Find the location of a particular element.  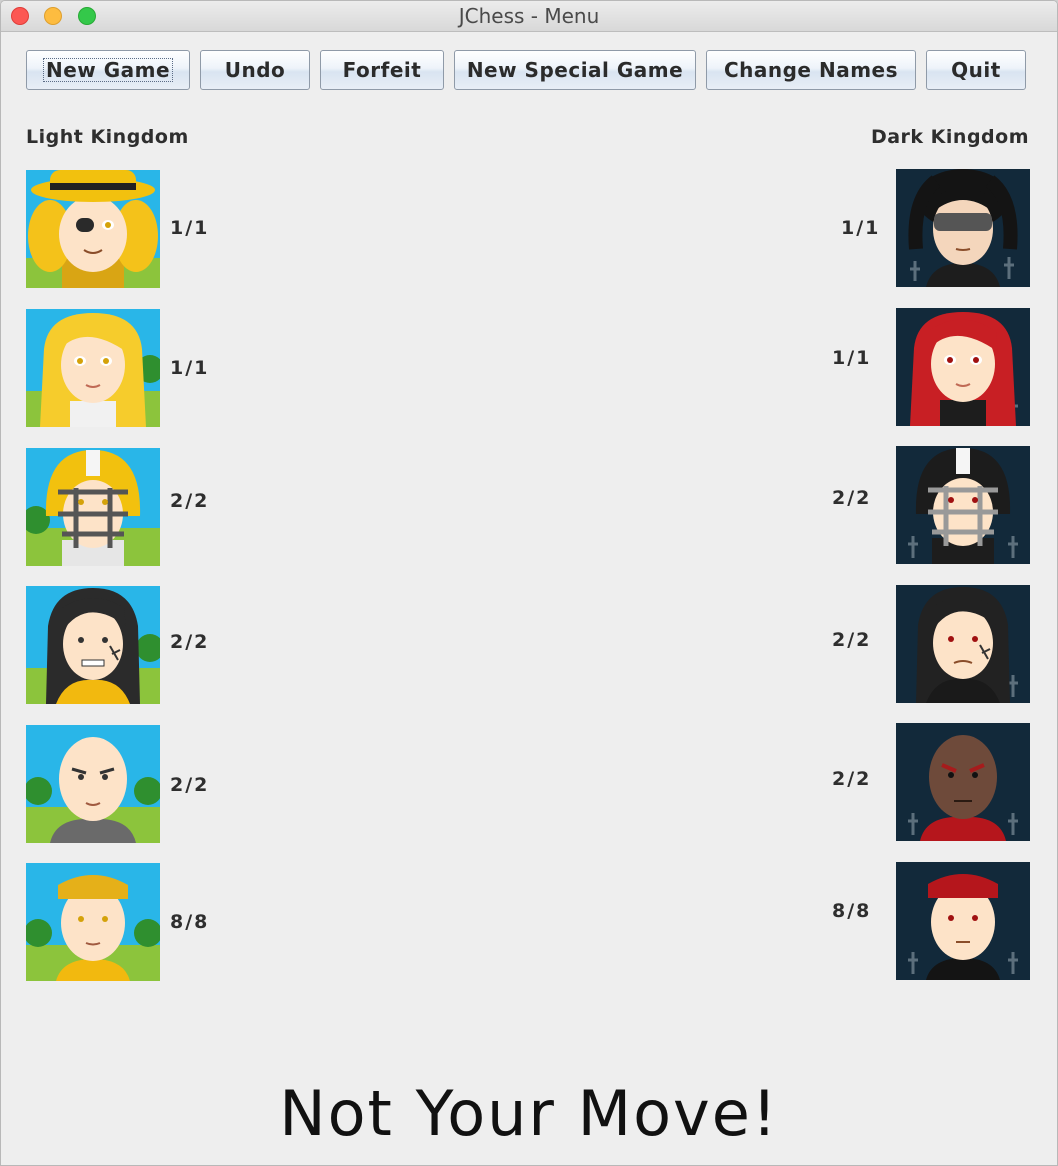

new-special-game-button: New Special Game is located at coordinates (575, 70).